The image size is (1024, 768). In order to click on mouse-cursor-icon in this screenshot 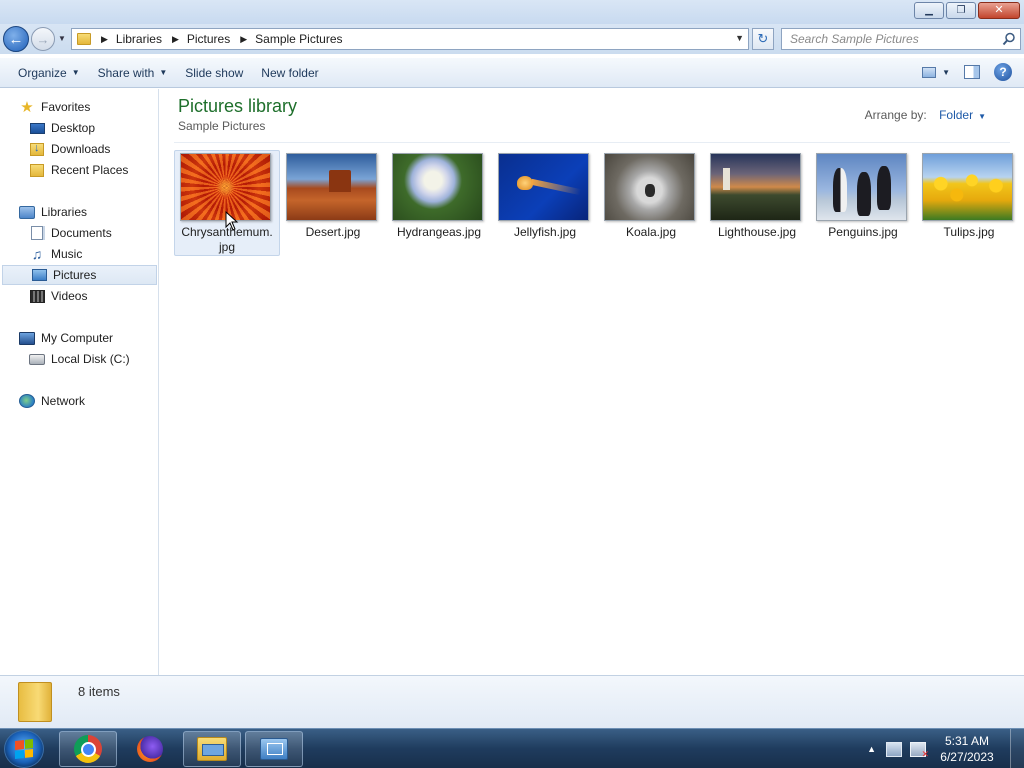, I will do `click(232, 221)`.